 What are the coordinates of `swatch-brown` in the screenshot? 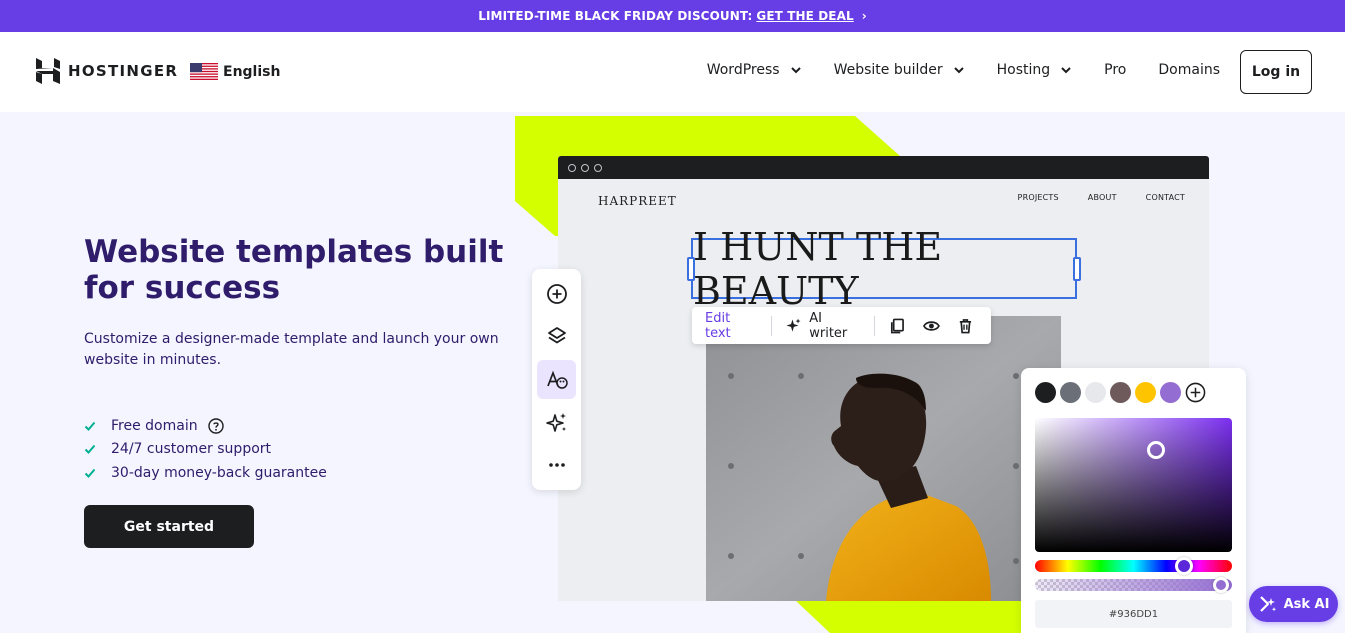 It's located at (1120, 392).